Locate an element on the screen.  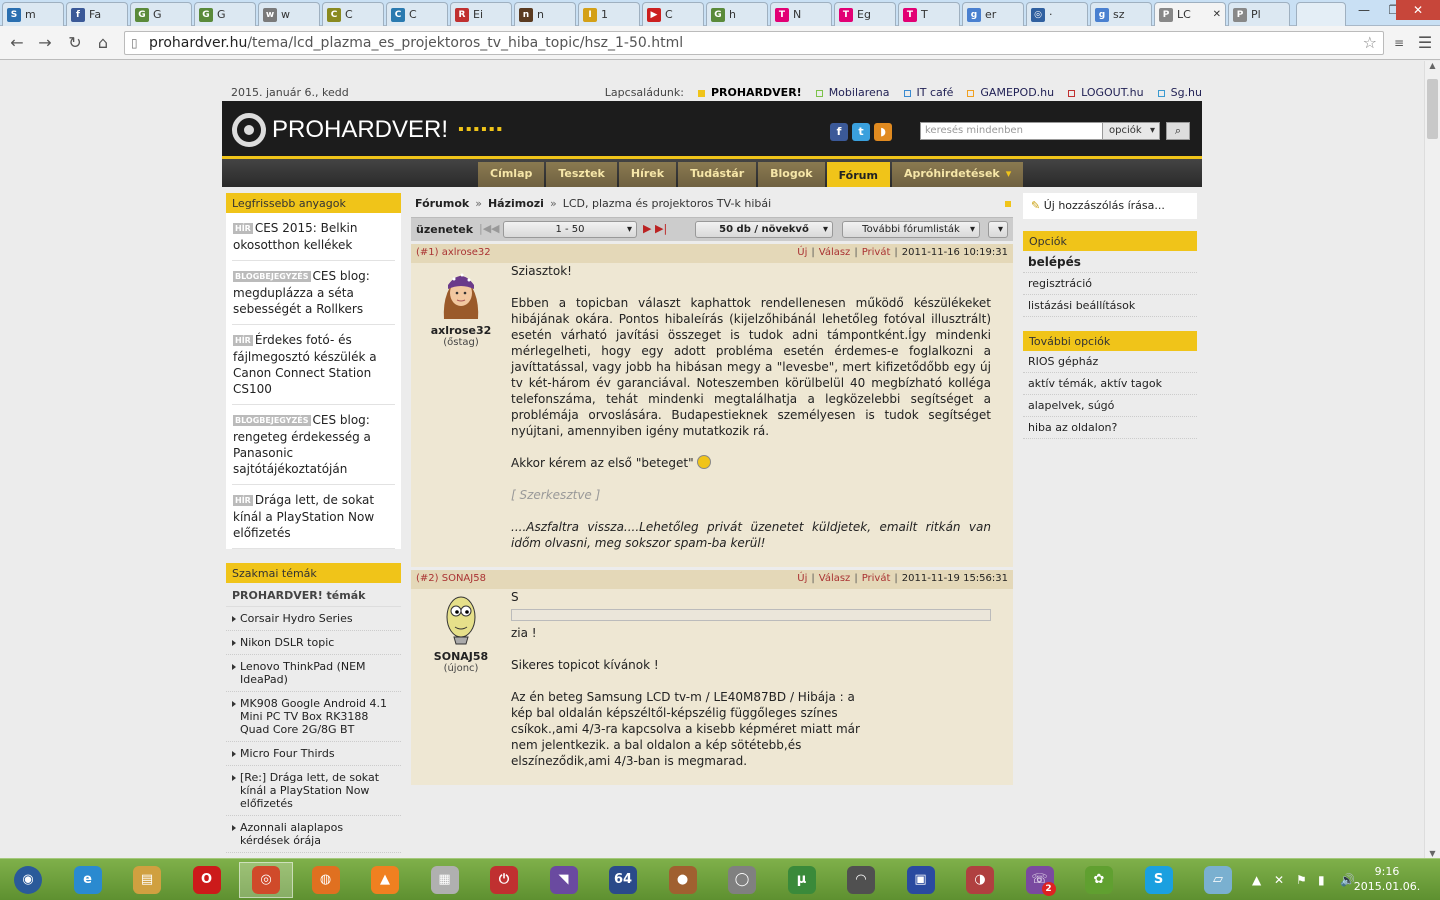
vlc-icon: ▲ is located at coordinates (385, 880).